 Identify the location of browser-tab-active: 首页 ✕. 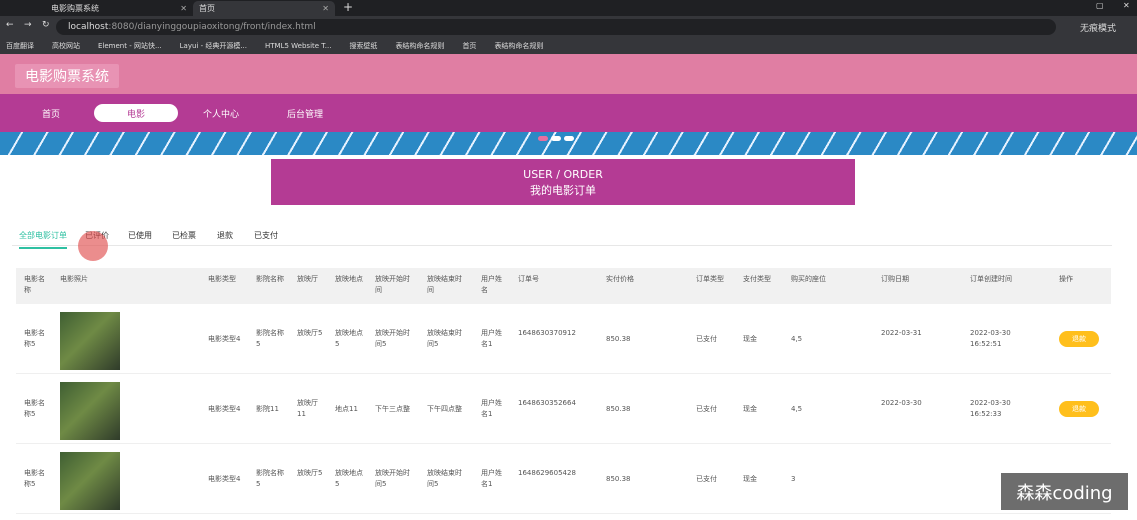
(264, 8).